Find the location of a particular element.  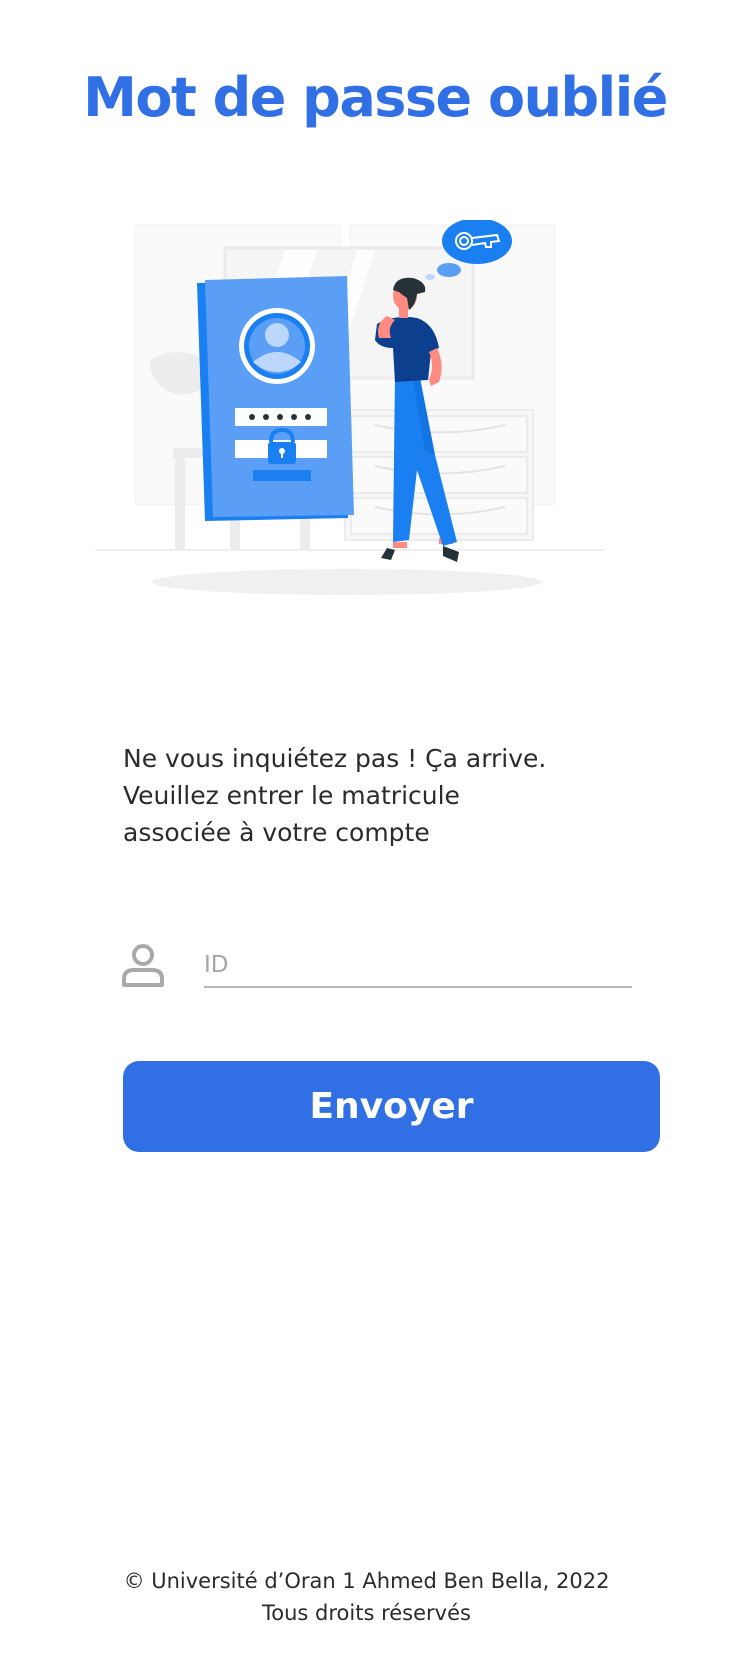

instruction-line: associée à votre compte is located at coordinates (276, 832).